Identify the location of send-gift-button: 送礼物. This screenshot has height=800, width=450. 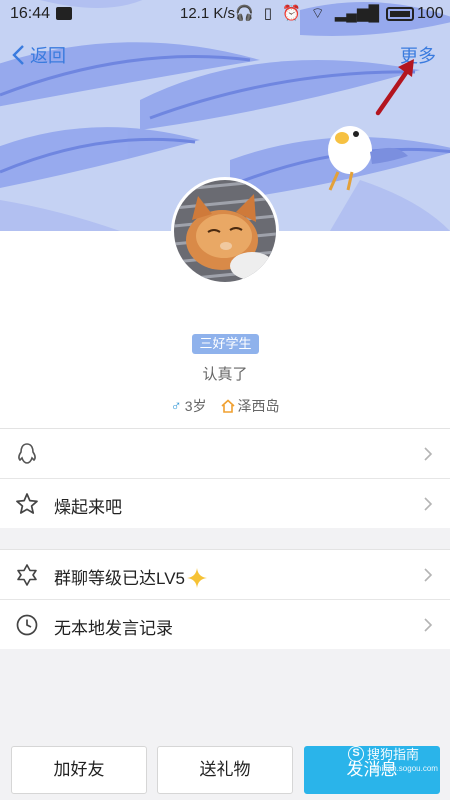
(225, 770).